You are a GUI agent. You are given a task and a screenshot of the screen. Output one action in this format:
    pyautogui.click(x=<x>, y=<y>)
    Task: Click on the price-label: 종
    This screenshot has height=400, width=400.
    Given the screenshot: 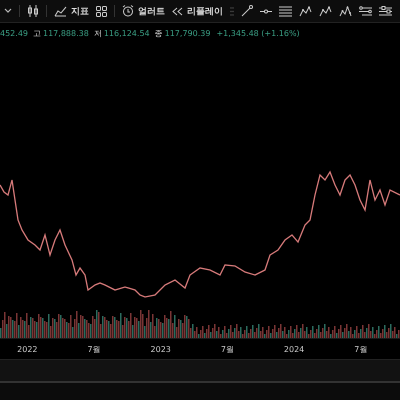 What is the action you would take?
    pyautogui.click(x=158, y=33)
    